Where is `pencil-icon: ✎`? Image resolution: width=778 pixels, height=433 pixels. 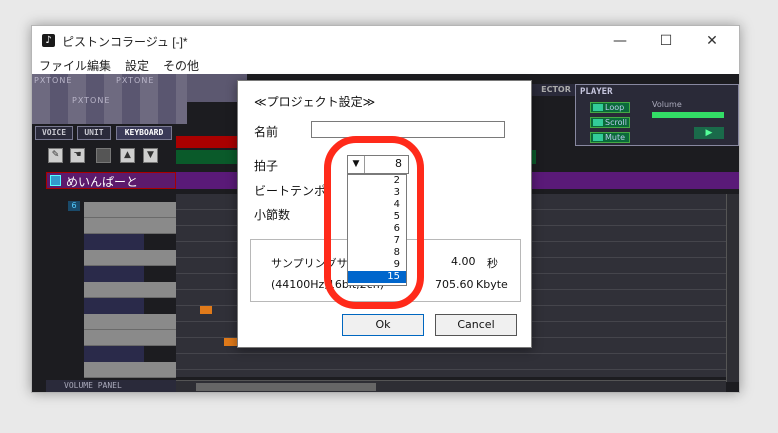
pencil-icon: ✎ is located at coordinates (55, 155).